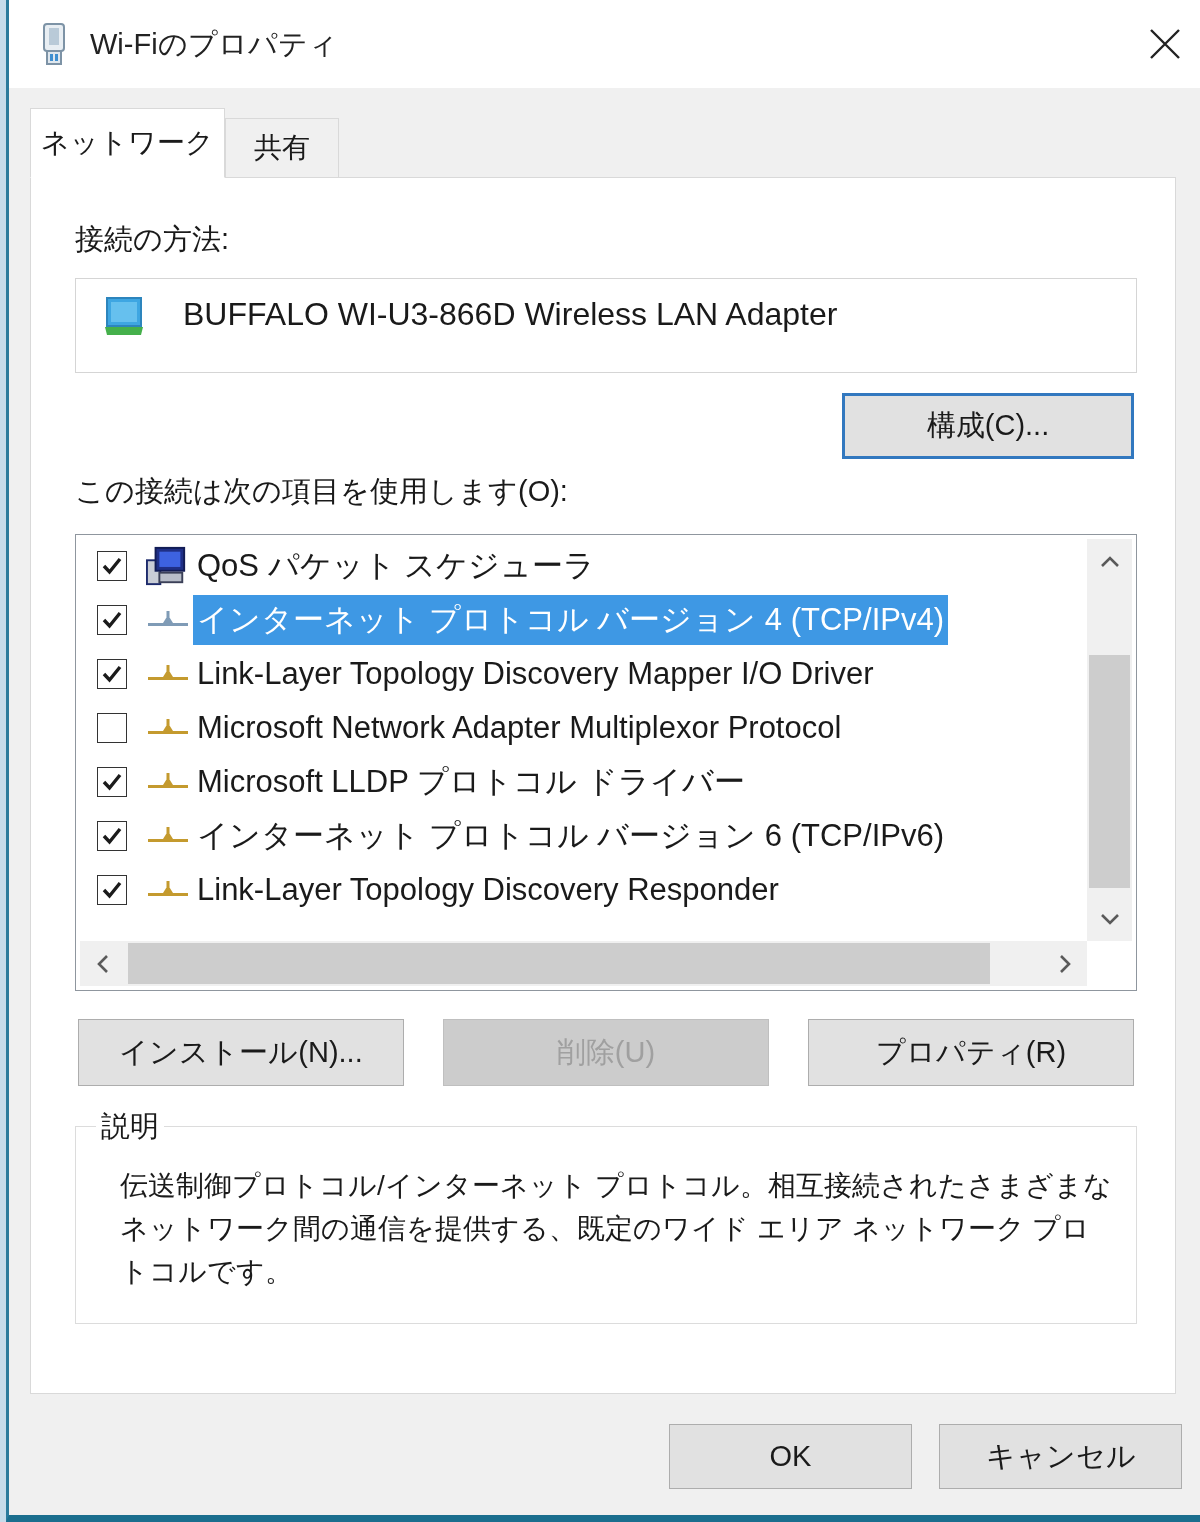 The width and height of the screenshot is (1200, 1522). What do you see at coordinates (167, 566) in the screenshot?
I see `computer-icon` at bounding box center [167, 566].